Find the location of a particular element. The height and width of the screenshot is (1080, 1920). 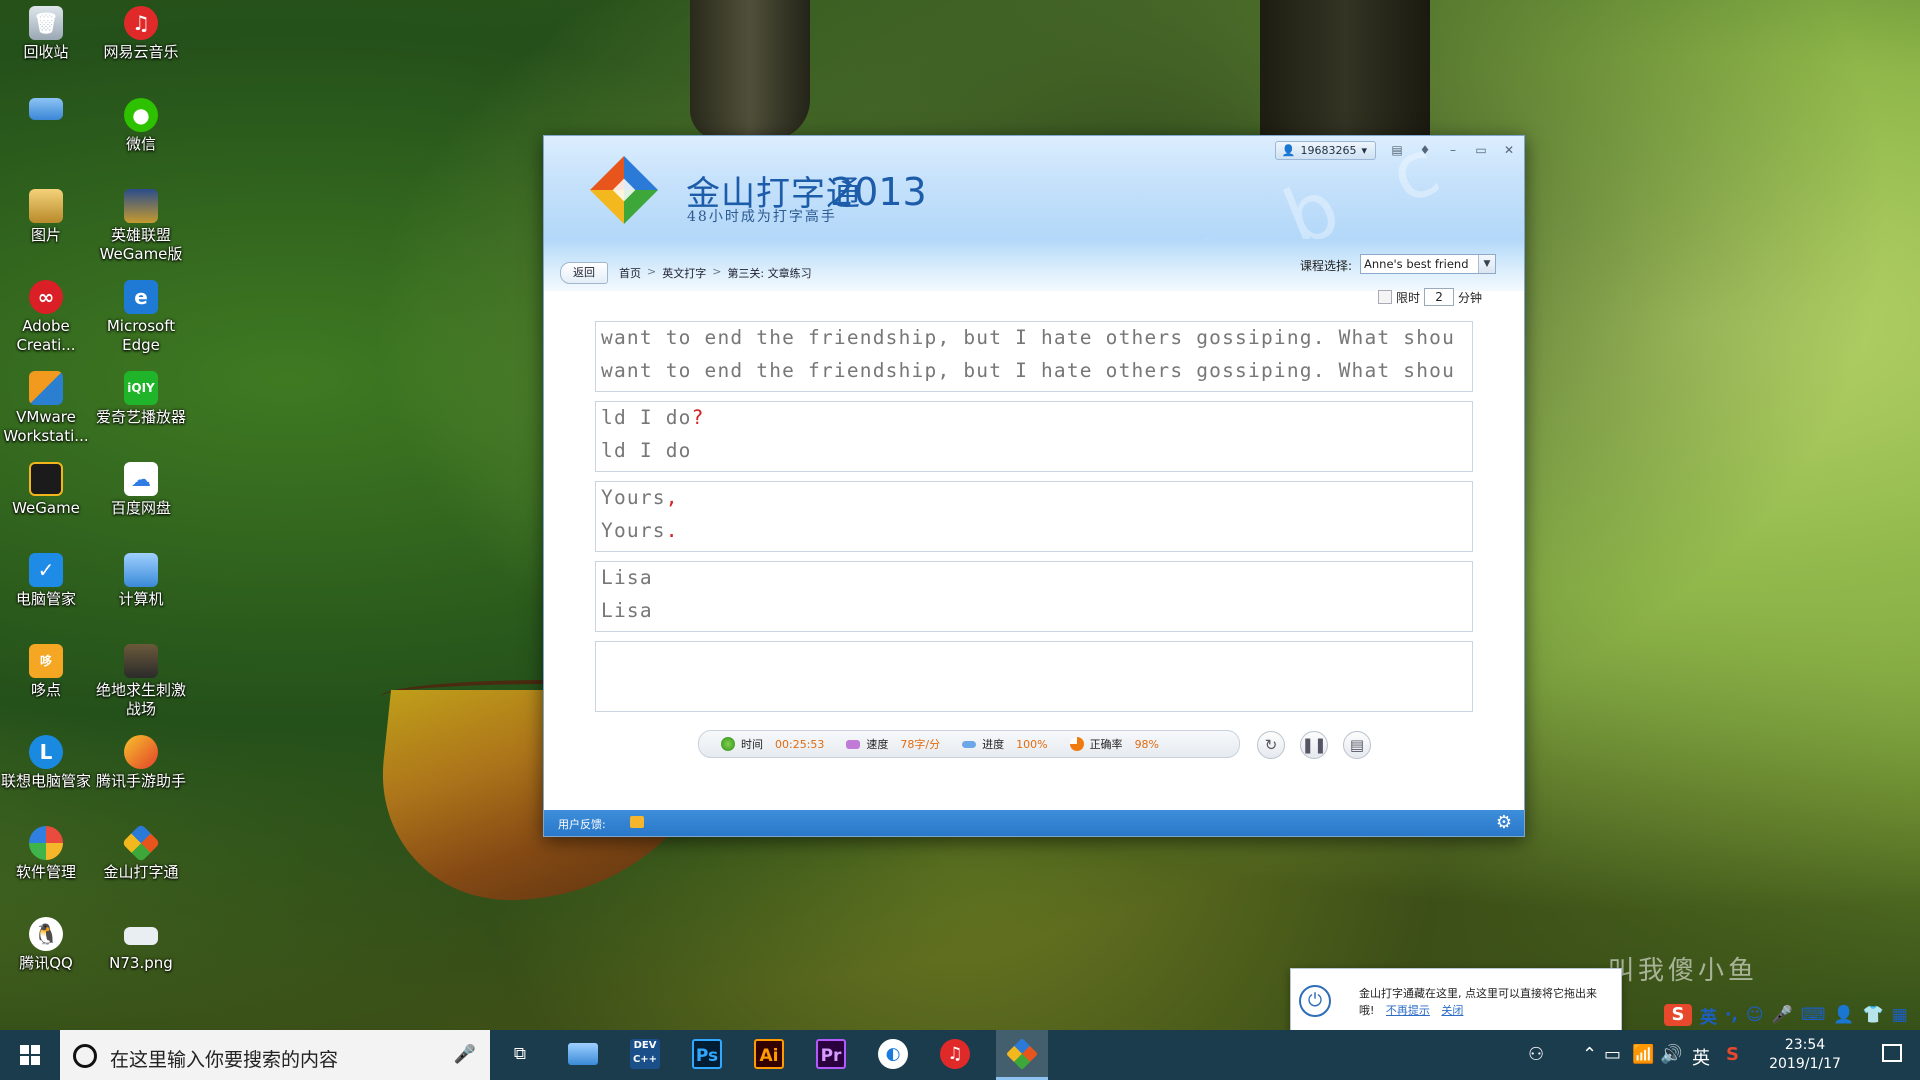

clock: 23:54 2019/1/17 is located at coordinates (1805, 1055).